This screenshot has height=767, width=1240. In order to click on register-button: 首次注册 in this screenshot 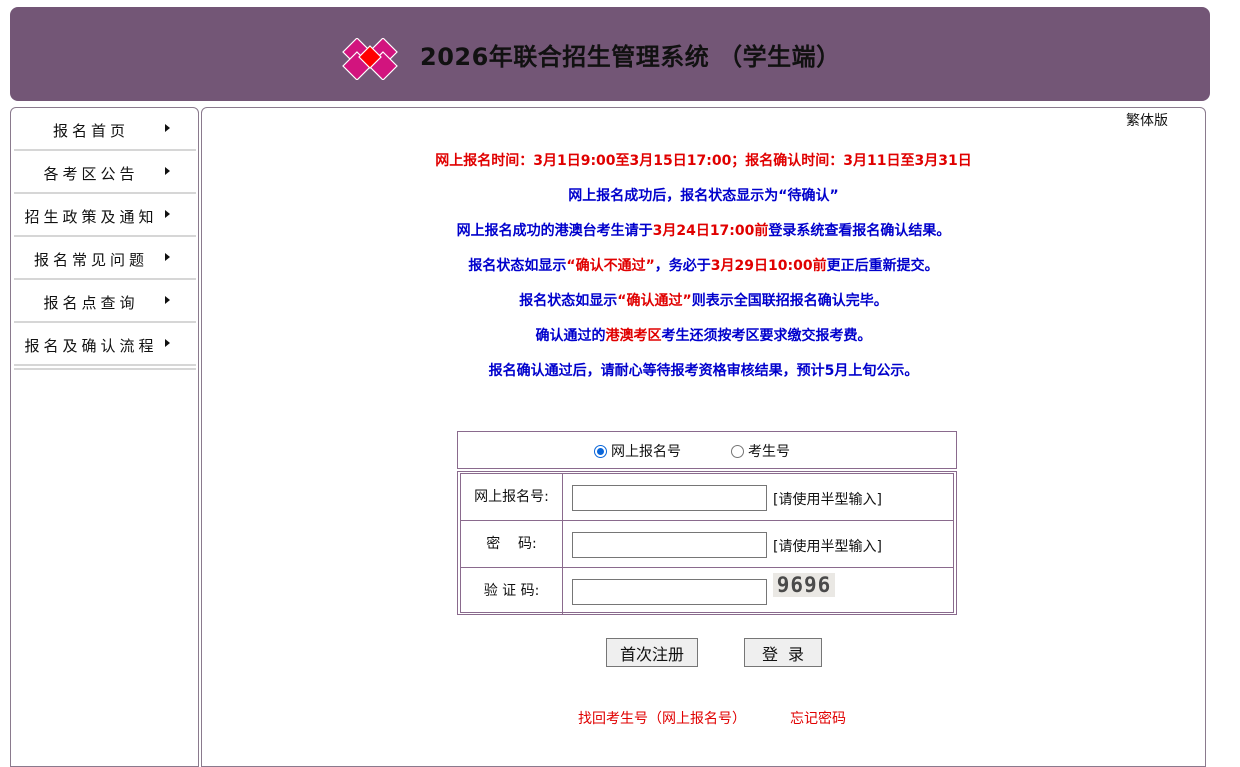, I will do `click(652, 652)`.